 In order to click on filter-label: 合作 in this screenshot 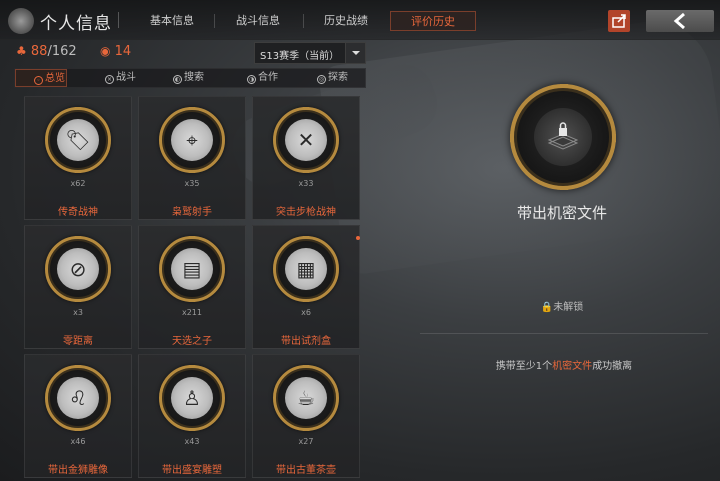, I will do `click(268, 77)`.